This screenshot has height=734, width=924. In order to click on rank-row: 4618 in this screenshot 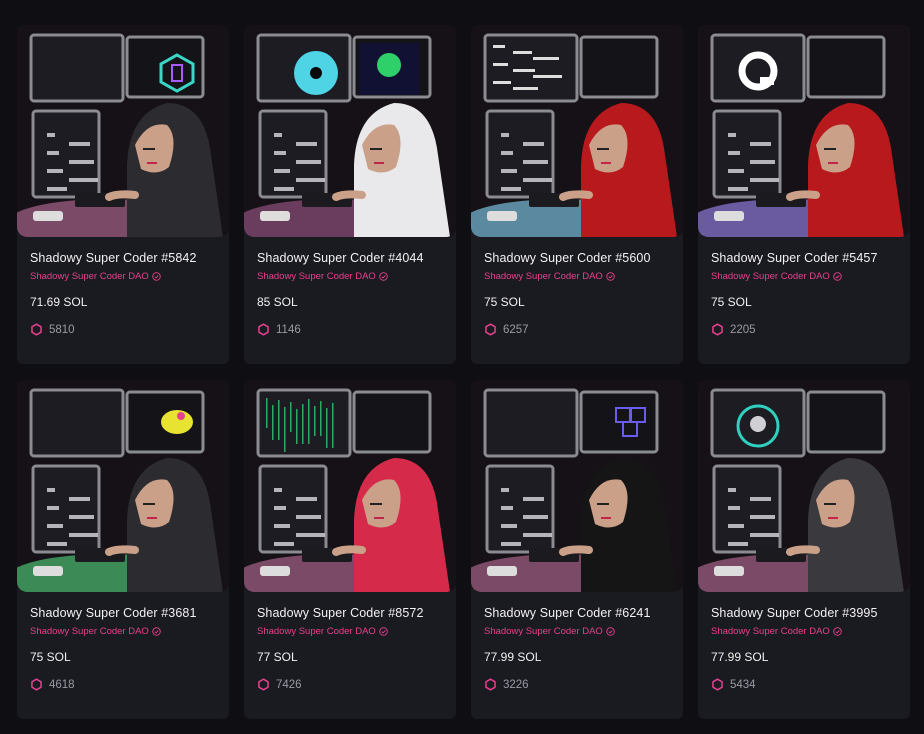, I will do `click(123, 684)`.